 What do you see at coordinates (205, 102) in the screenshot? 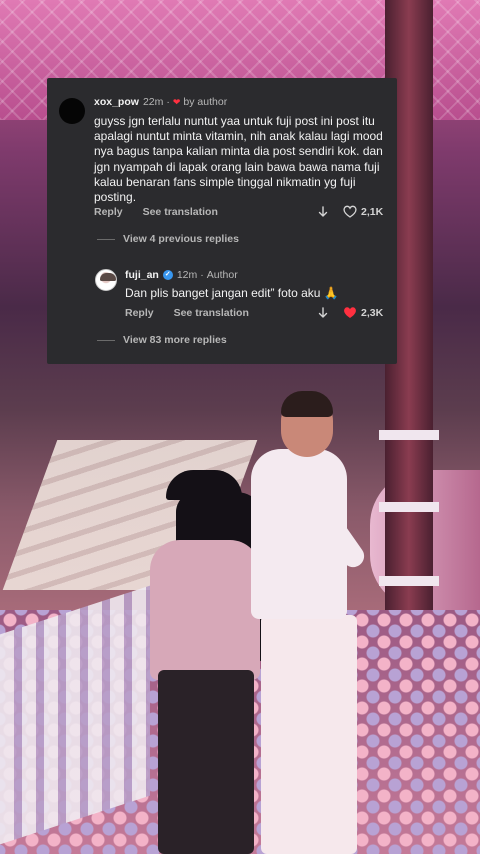
I see `liked-by-author-label: by author` at bounding box center [205, 102].